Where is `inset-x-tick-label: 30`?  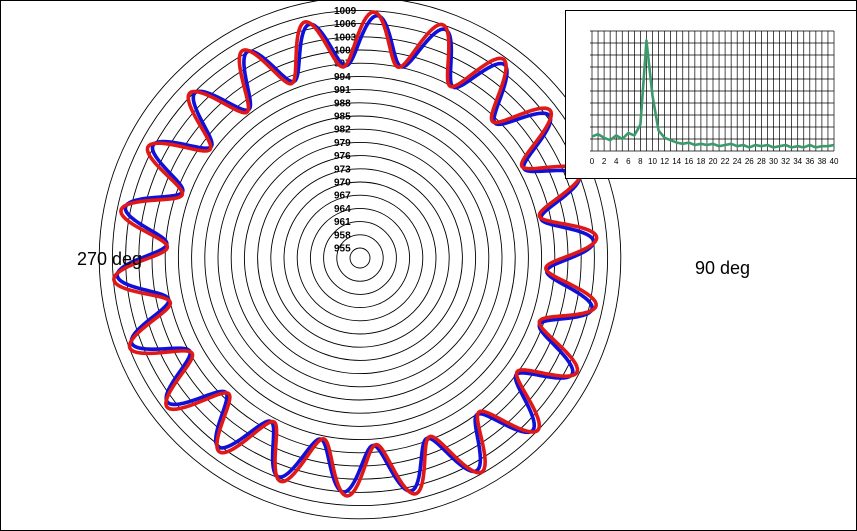
inset-x-tick-label: 30 is located at coordinates (773, 161).